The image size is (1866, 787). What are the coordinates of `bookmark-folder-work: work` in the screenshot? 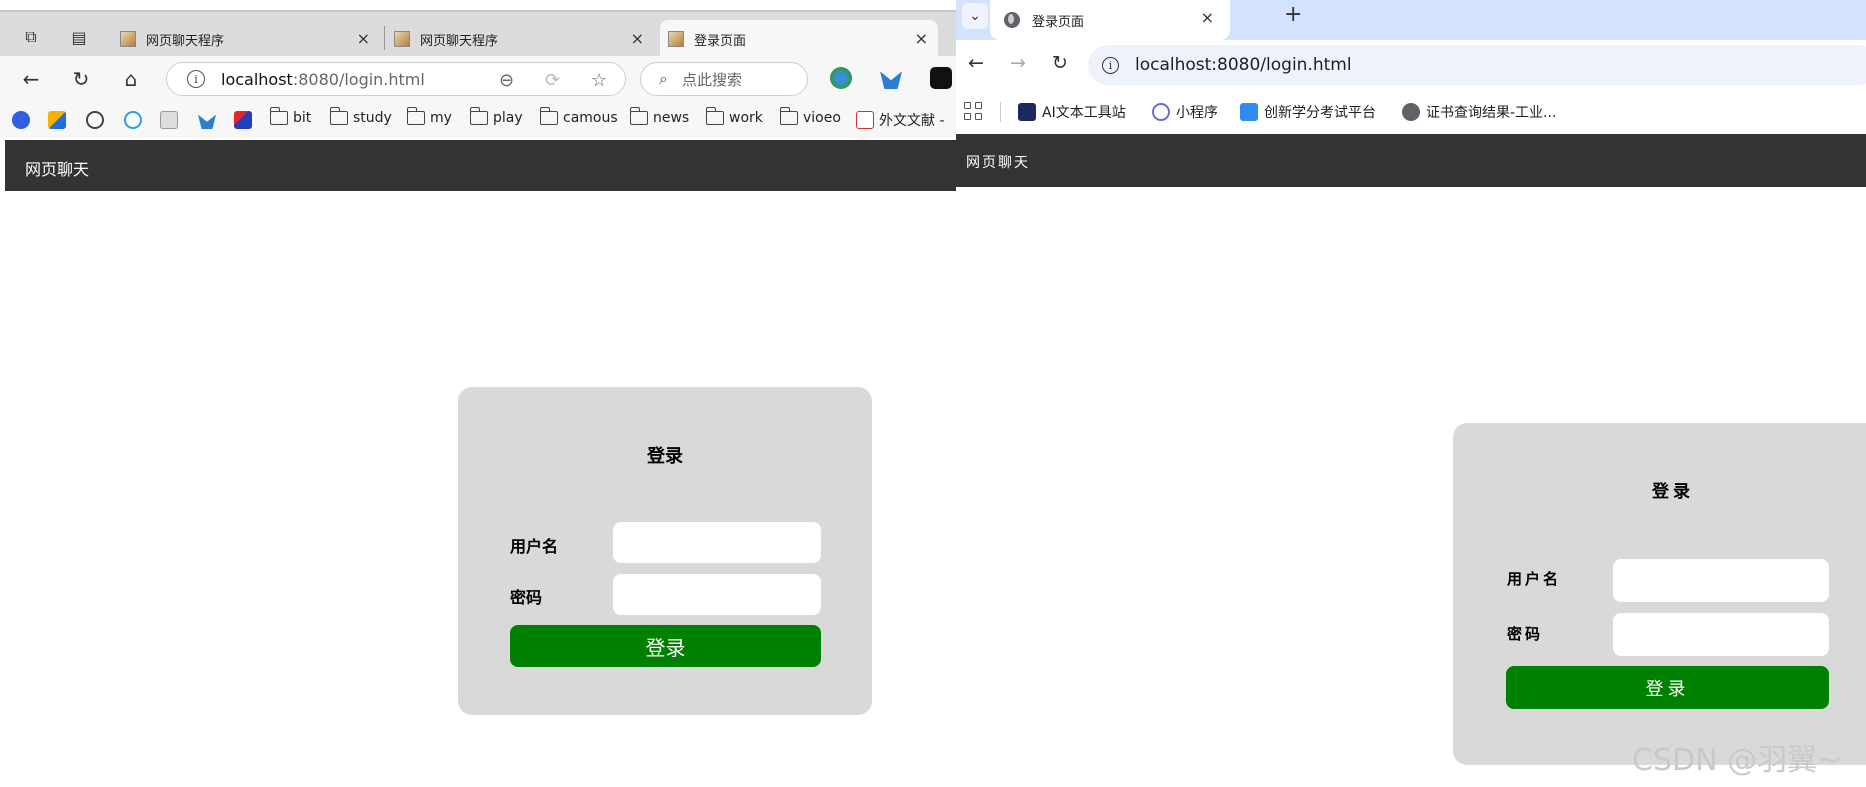 It's located at (734, 116).